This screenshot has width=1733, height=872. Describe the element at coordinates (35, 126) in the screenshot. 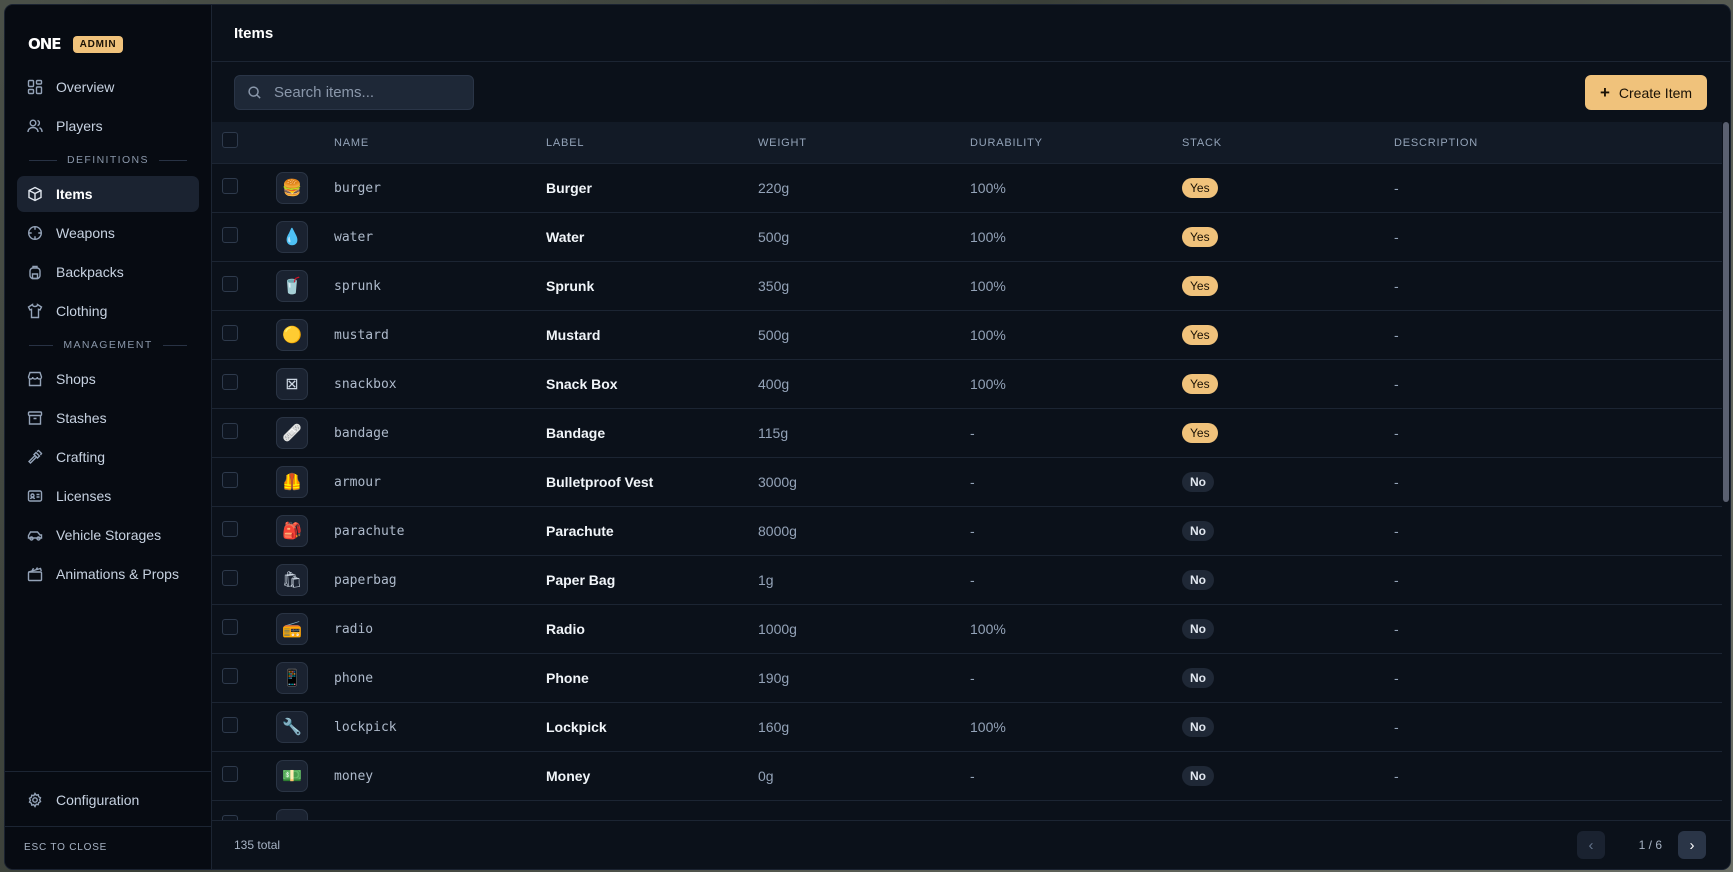

I see `users-icon` at that location.